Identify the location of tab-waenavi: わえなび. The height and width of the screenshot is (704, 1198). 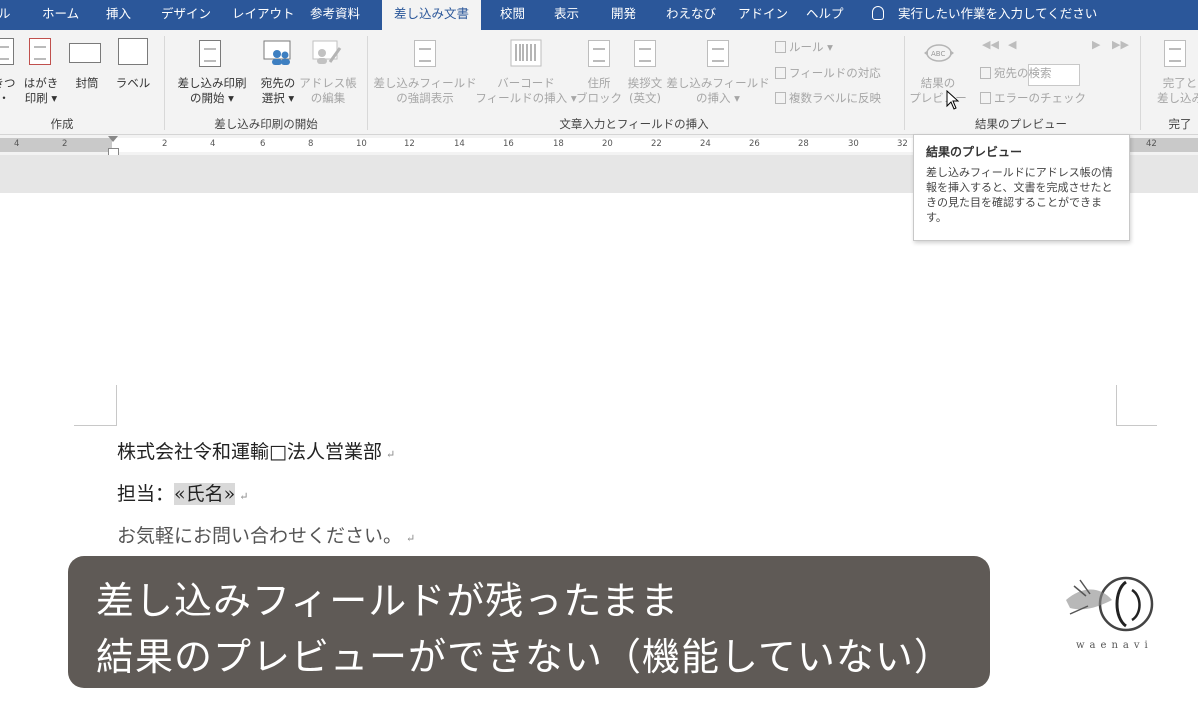
(691, 15).